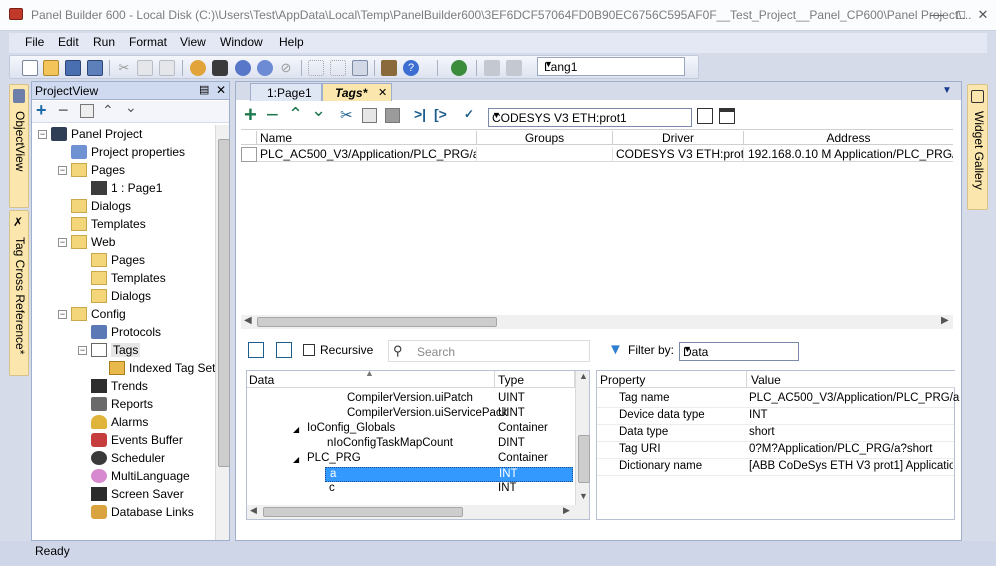 Image resolution: width=996 pixels, height=566 pixels. Describe the element at coordinates (338, 68) in the screenshot. I see `snap-icon` at that location.